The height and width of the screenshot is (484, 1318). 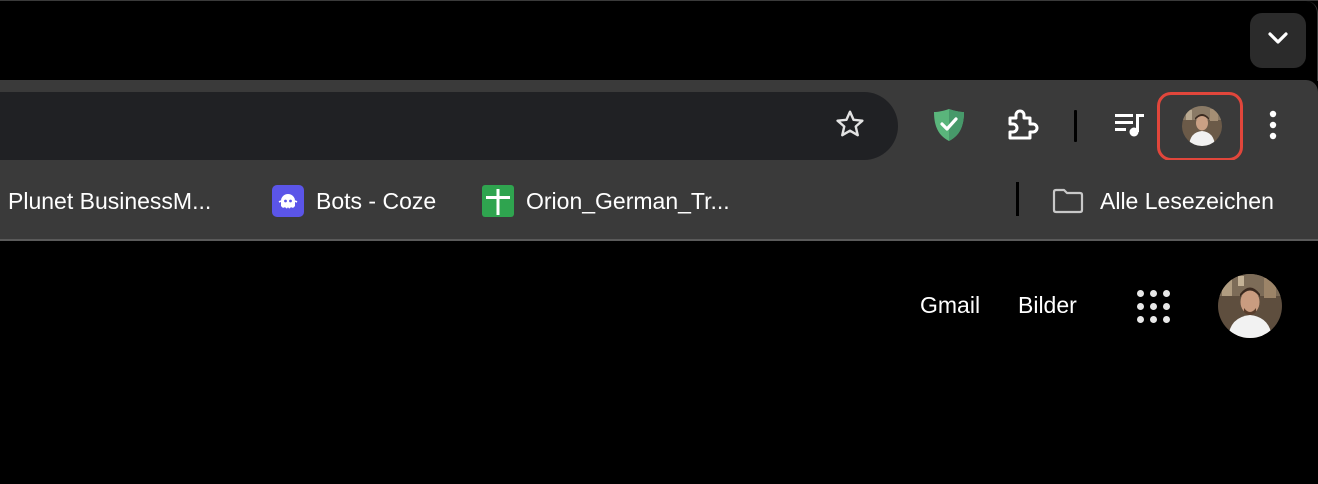 I want to click on profile-avatar-button, so click(x=1202, y=126).